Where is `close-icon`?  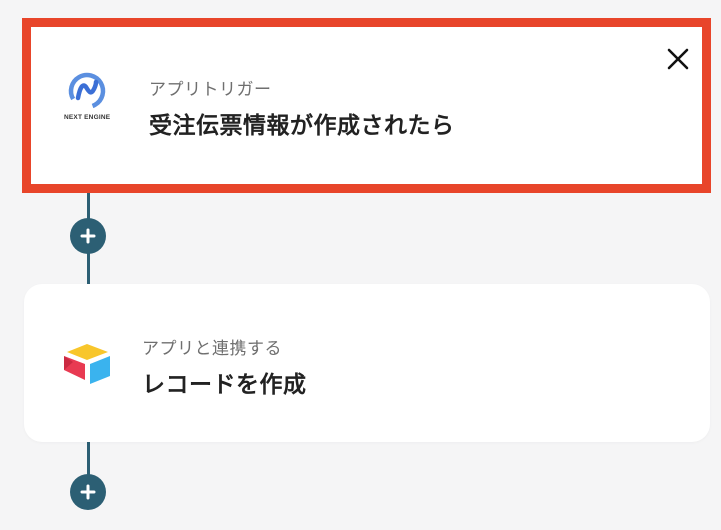 close-icon is located at coordinates (678, 59).